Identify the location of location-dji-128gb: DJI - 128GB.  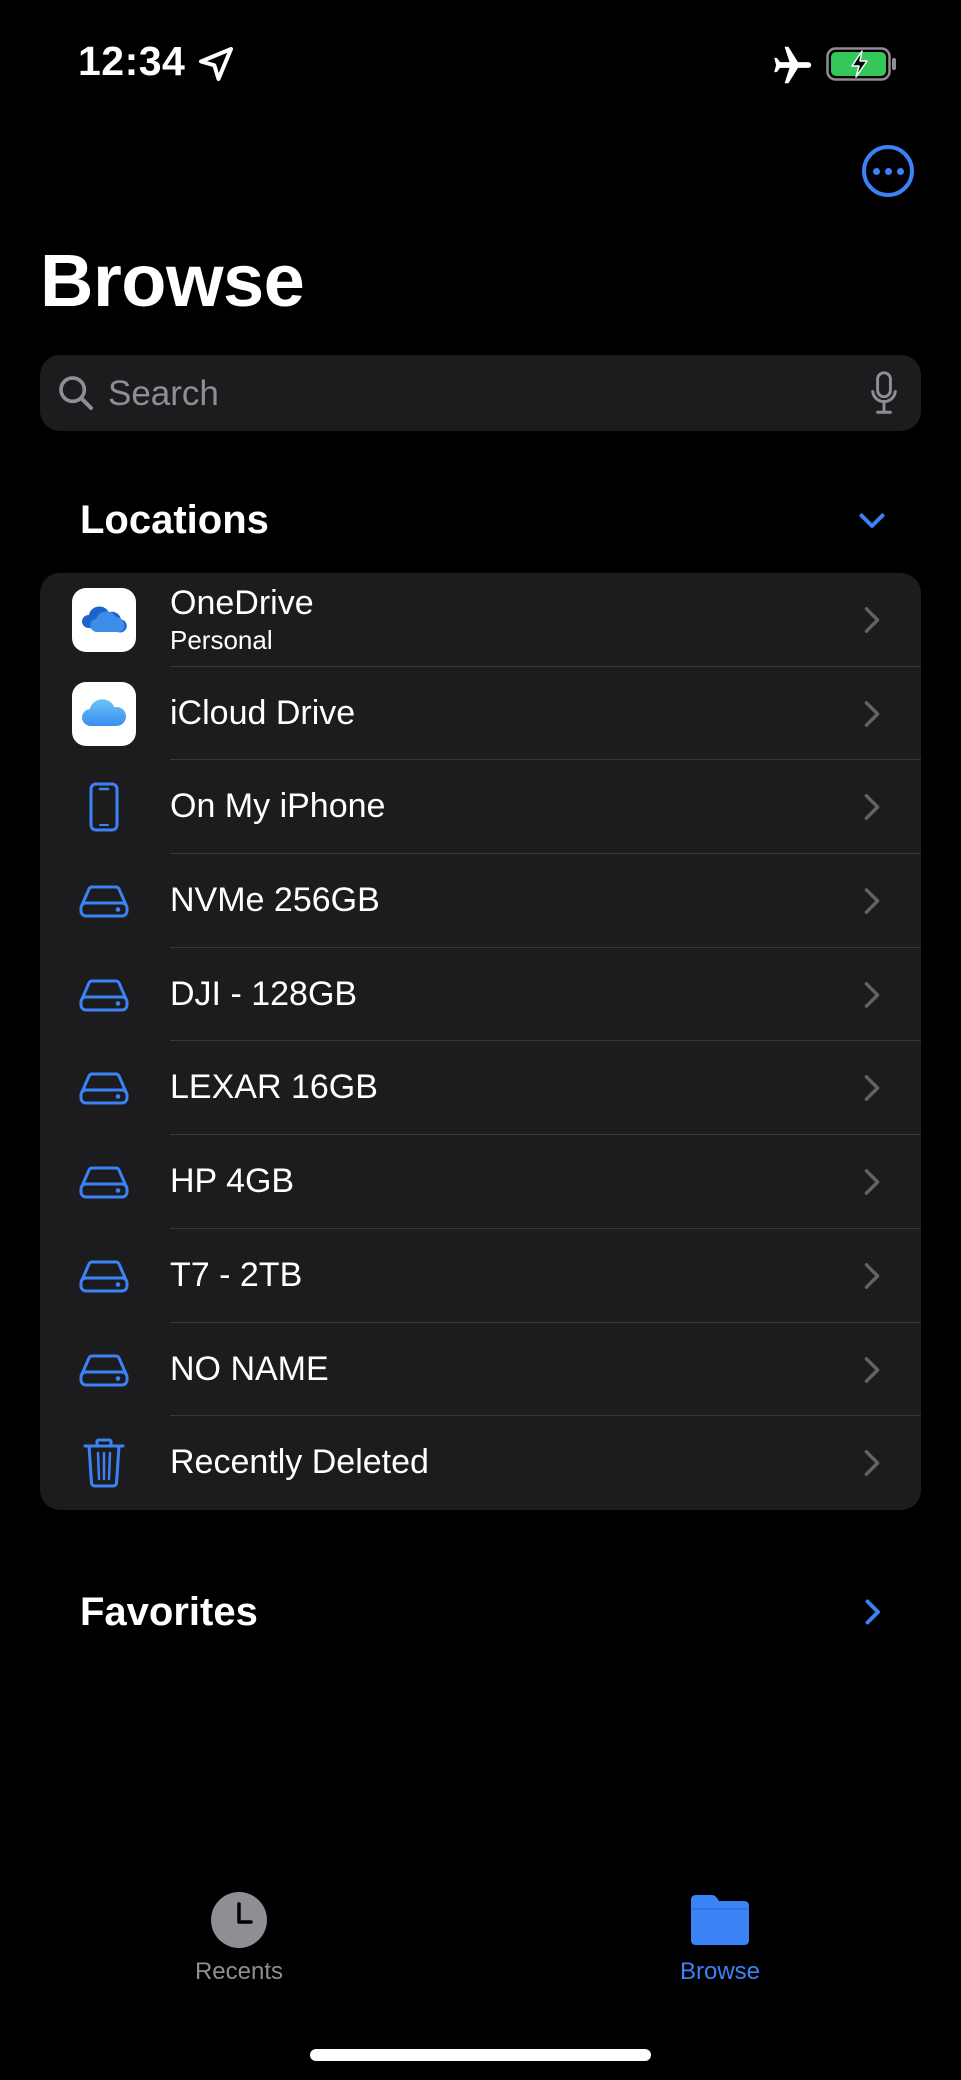
(480, 995).